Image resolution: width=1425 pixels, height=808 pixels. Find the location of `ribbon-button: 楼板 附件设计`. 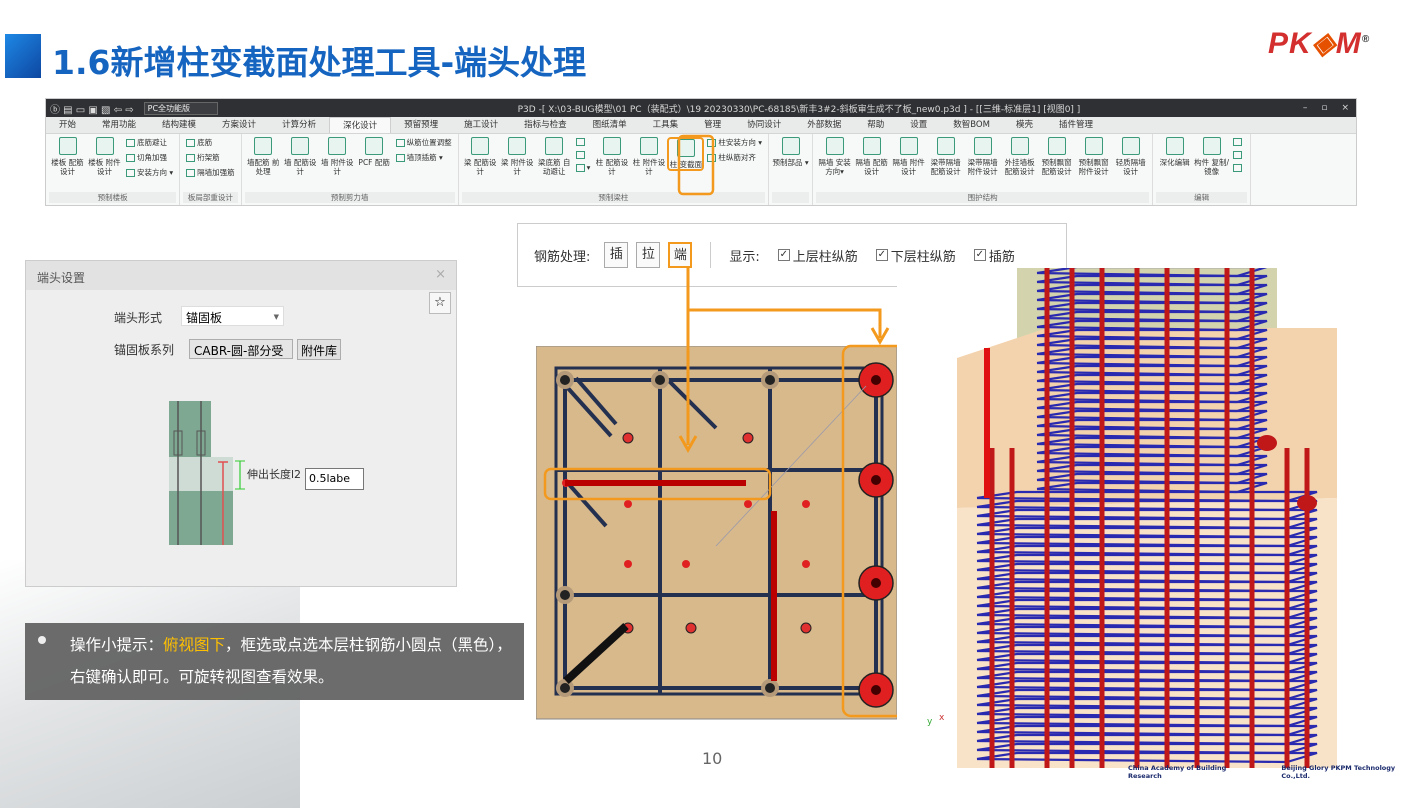

ribbon-button: 楼板 附件设计 is located at coordinates (104, 156).